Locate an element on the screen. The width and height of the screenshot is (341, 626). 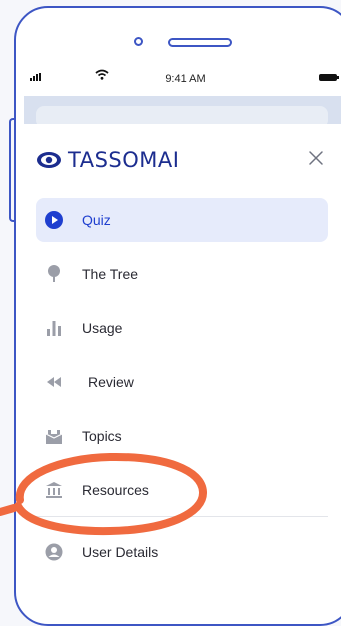
bank-icon is located at coordinates (54, 490).